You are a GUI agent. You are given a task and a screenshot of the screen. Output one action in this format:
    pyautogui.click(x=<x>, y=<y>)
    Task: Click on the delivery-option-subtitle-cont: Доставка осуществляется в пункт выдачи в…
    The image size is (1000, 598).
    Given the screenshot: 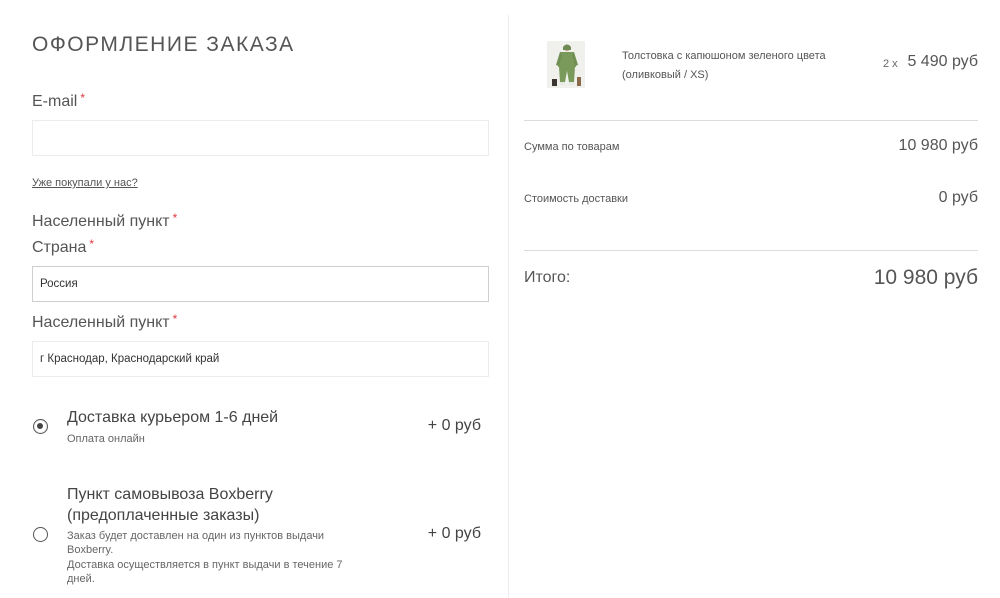 What is the action you would take?
    pyautogui.click(x=205, y=565)
    